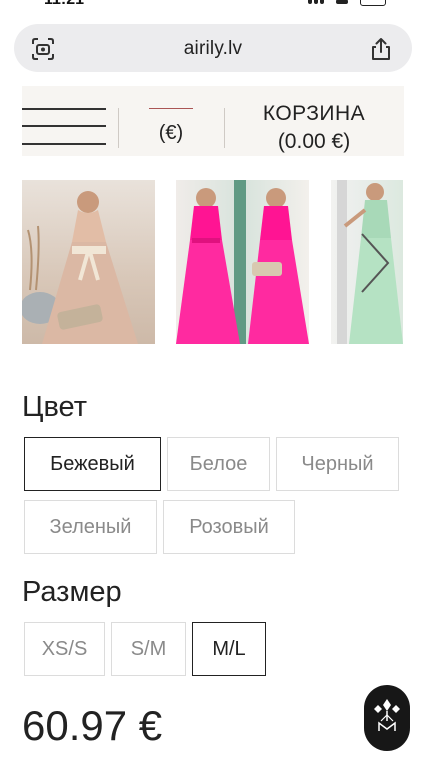 The width and height of the screenshot is (426, 768). I want to click on status-time: 11:21, so click(64, 4).